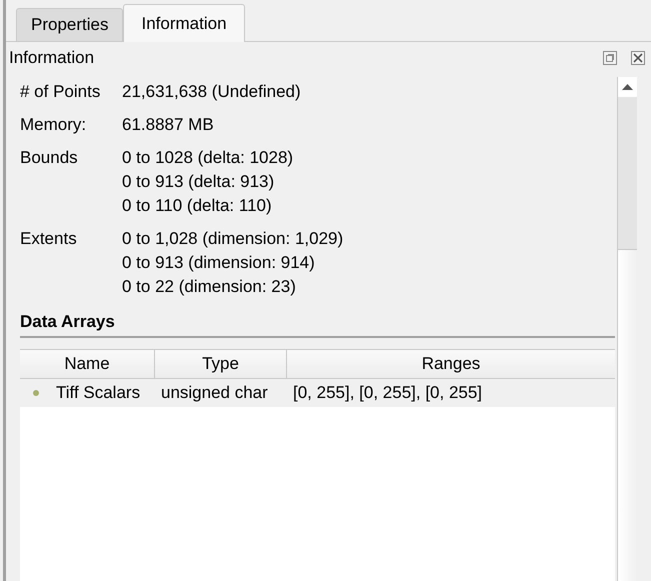 Image resolution: width=651 pixels, height=581 pixels. Describe the element at coordinates (233, 239) in the screenshot. I see `info-value: 0 to 1,028 (dimension: 1,029)` at that location.